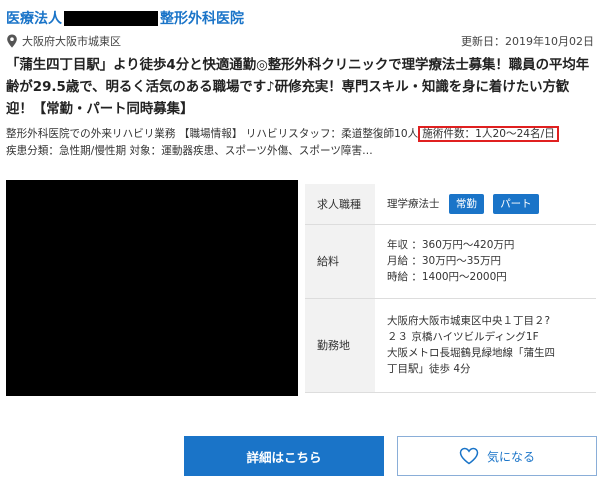 The width and height of the screenshot is (600, 480). What do you see at coordinates (340, 345) in the screenshot?
I see `workplace-label: 勤務地` at bounding box center [340, 345].